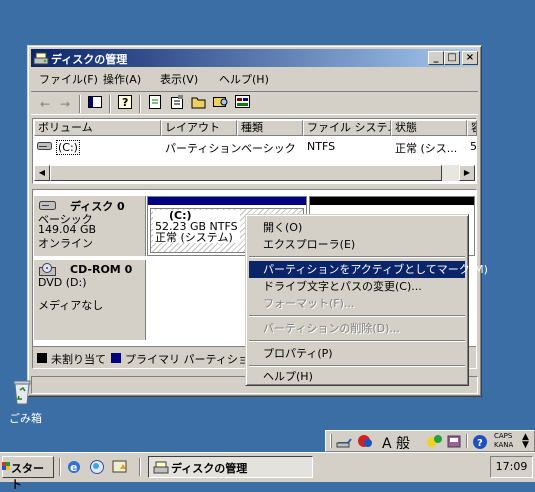  What do you see at coordinates (42, 358) in the screenshot?
I see `legend-swatch-unallocated` at bounding box center [42, 358].